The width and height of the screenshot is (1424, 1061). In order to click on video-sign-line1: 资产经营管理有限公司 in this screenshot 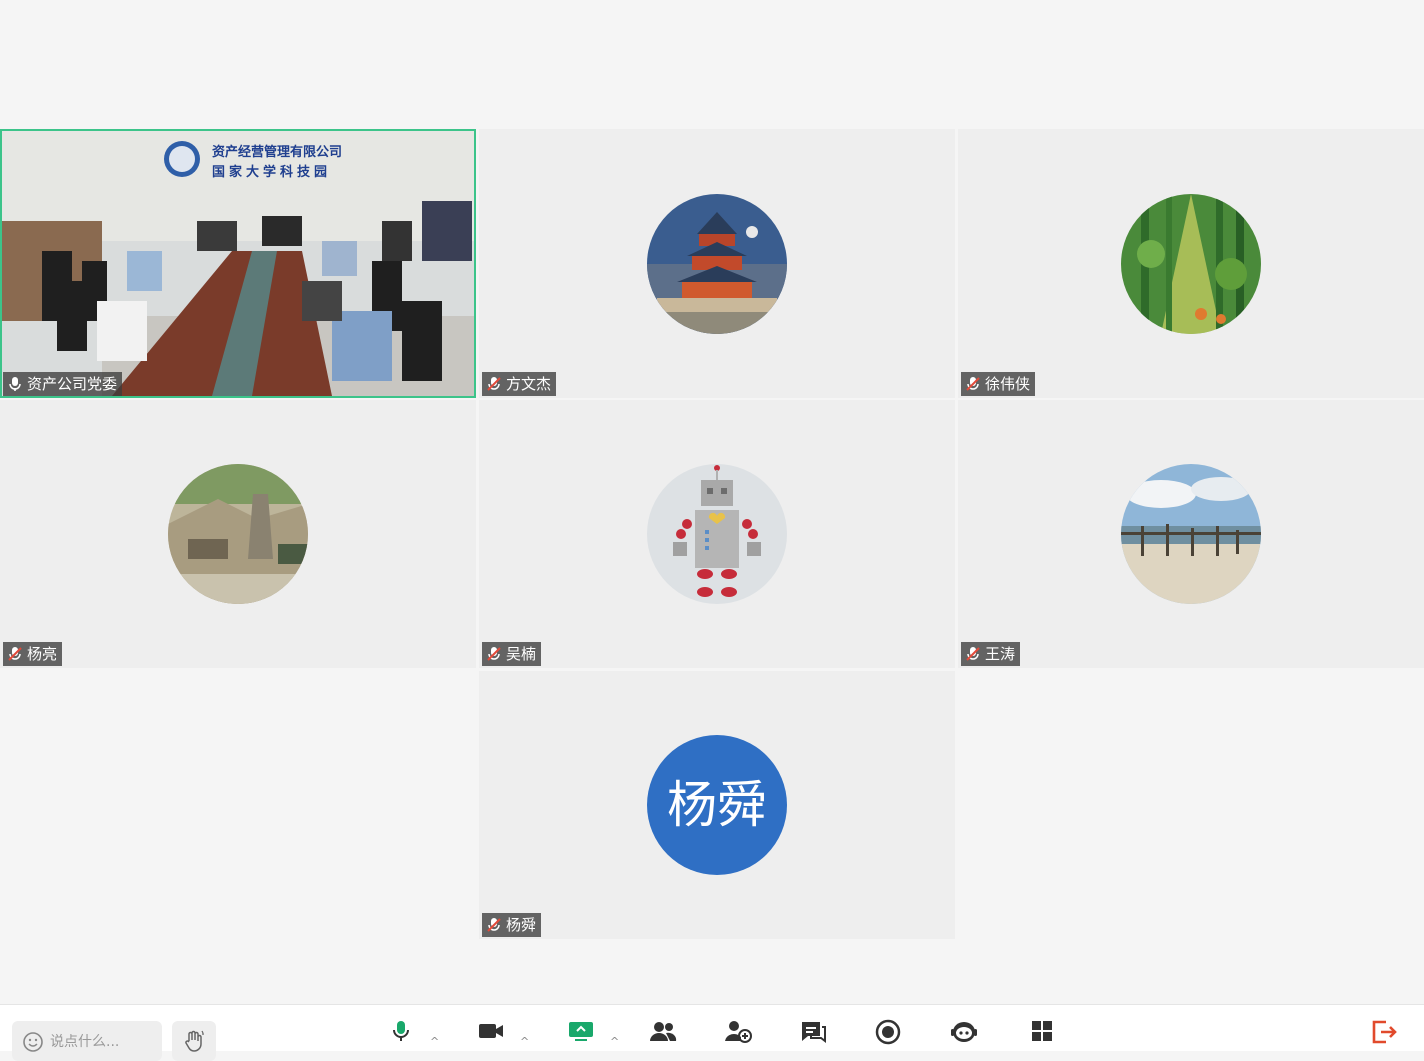, I will do `click(277, 152)`.